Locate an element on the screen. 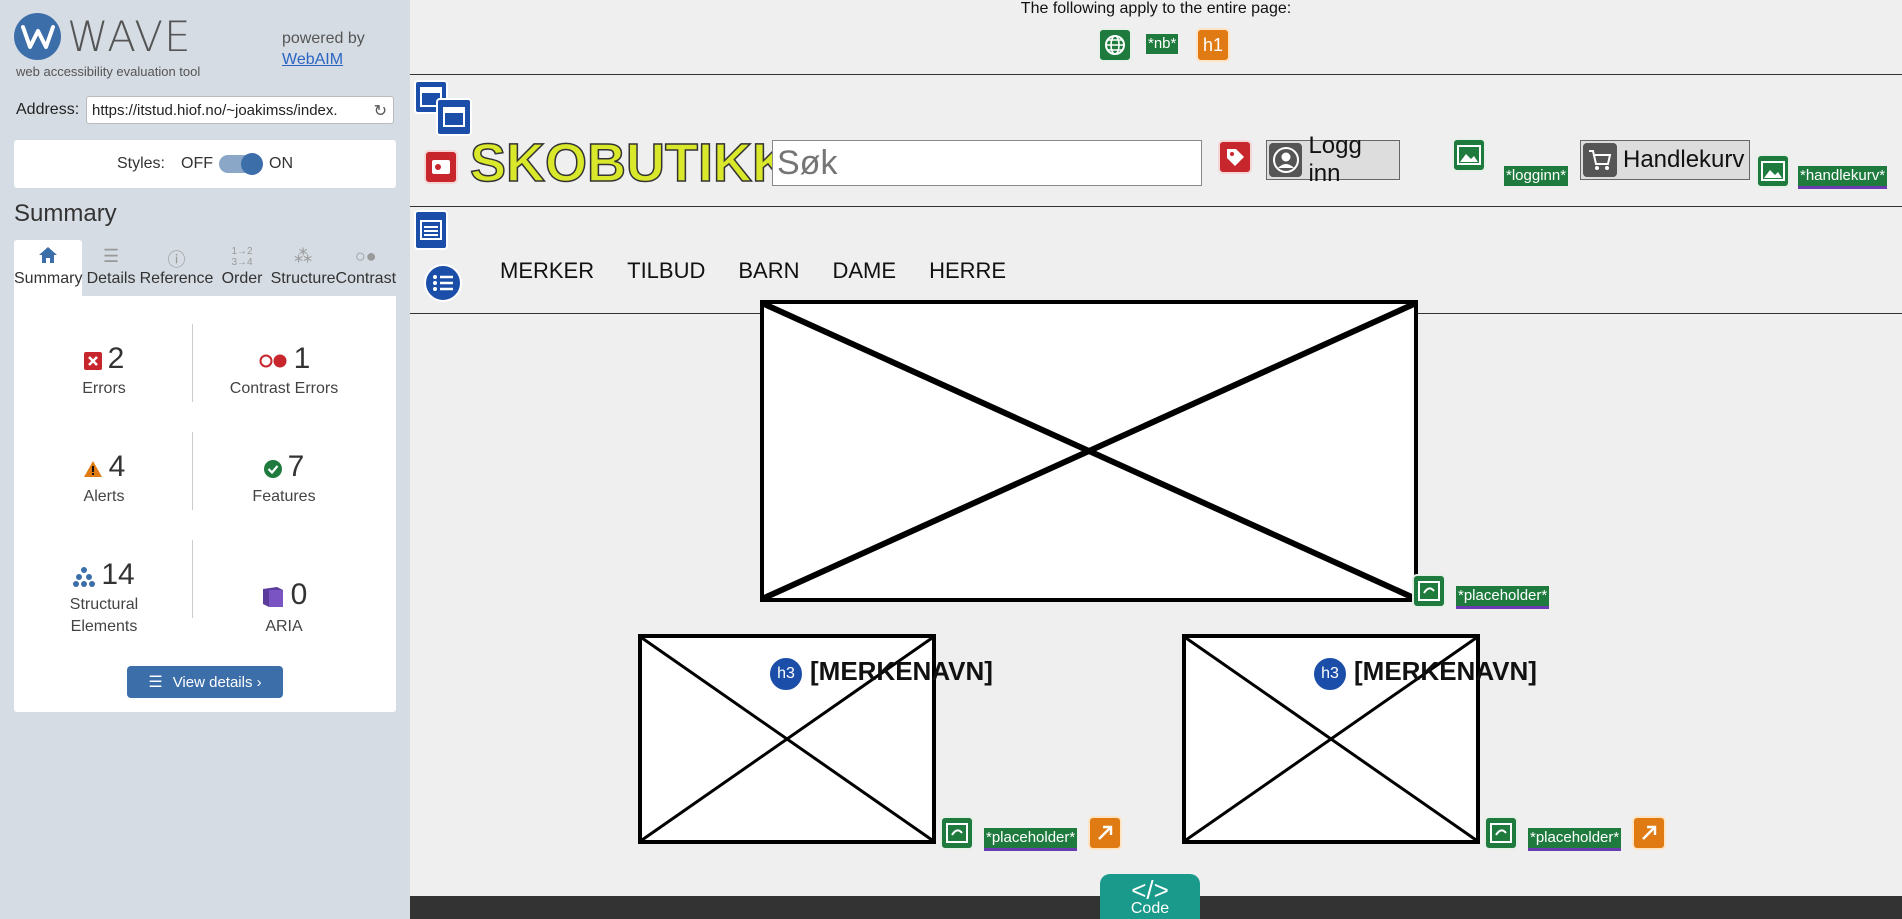 Image resolution: width=1902 pixels, height=919 pixels. nav-item-merker: MERKER is located at coordinates (547, 271).